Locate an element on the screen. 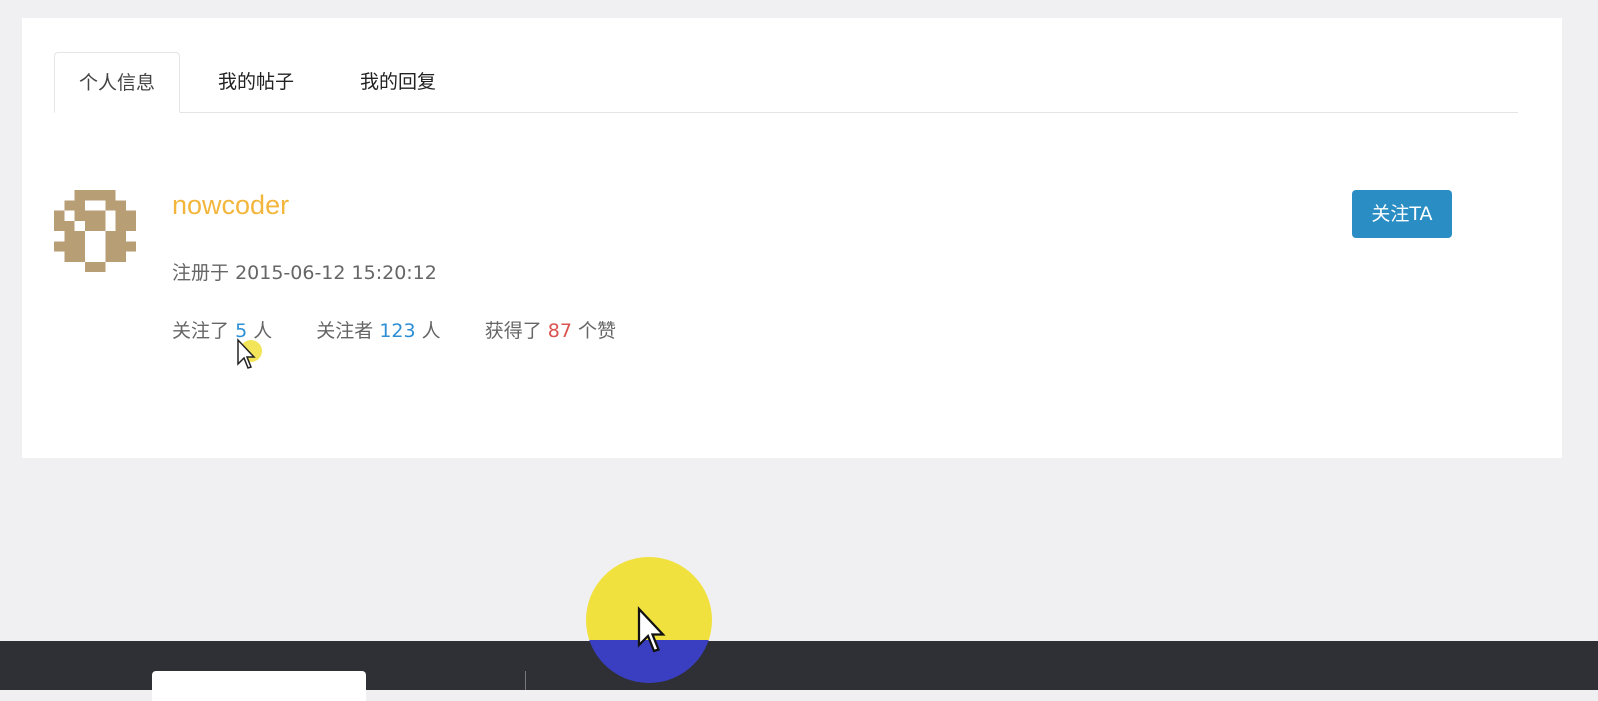 This screenshot has width=1598, height=701. registered-label: 注册于 is located at coordinates (201, 273).